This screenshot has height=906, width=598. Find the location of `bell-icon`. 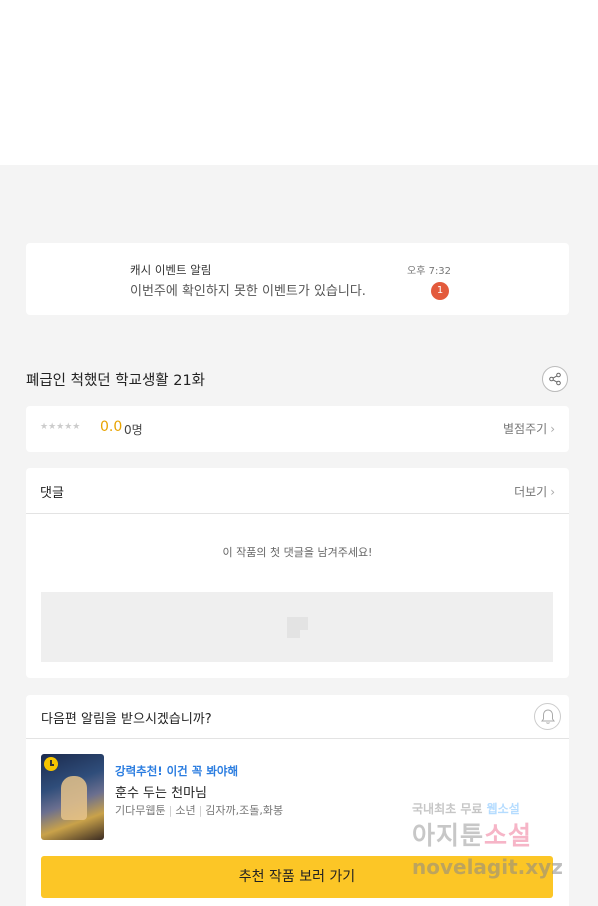

bell-icon is located at coordinates (548, 716).